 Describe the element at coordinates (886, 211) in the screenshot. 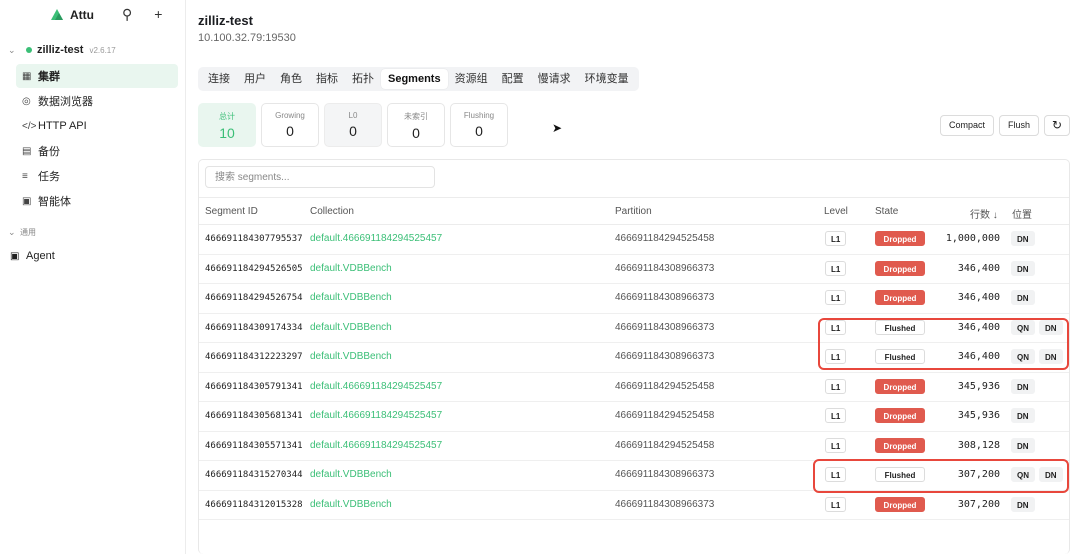

I see `column-header-state: State` at that location.